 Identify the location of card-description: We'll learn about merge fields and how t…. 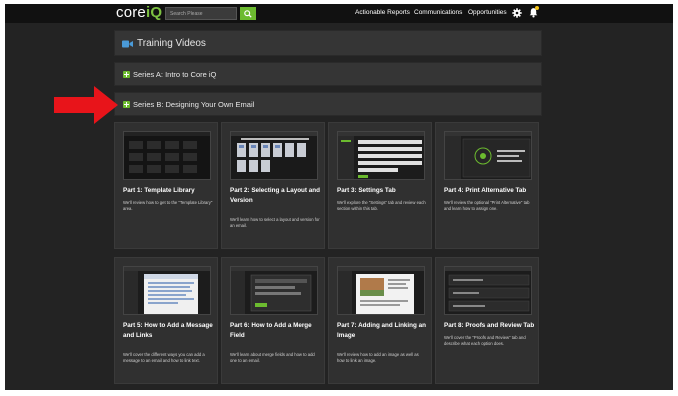
(272, 357).